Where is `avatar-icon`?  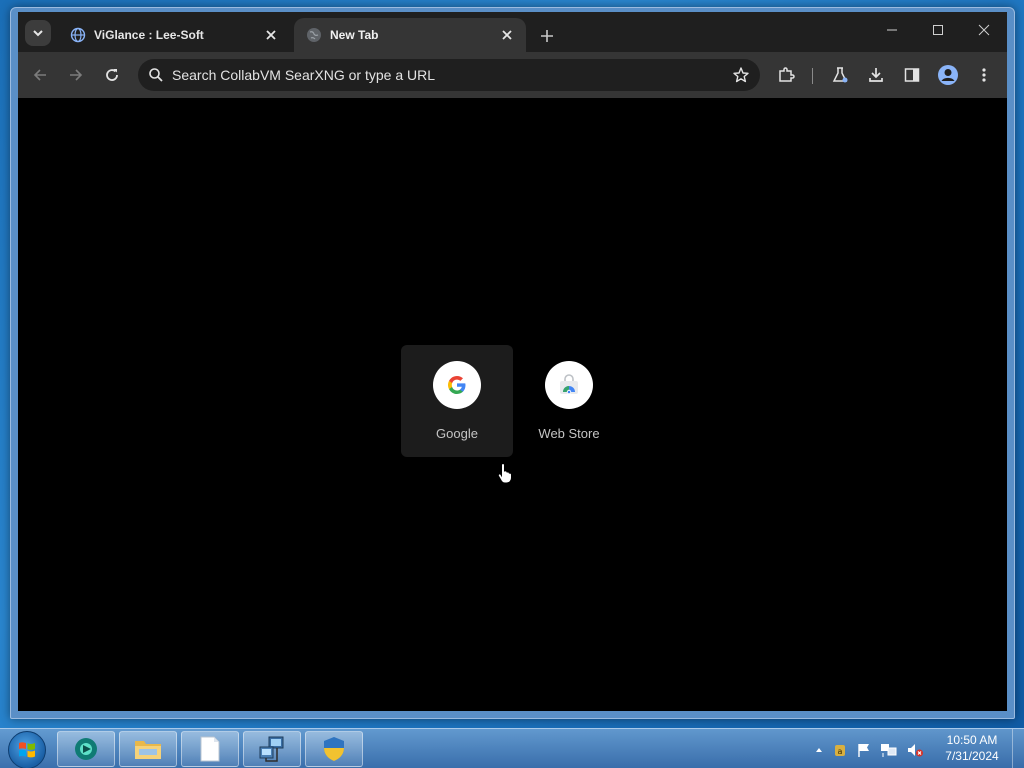
avatar-icon is located at coordinates (948, 75).